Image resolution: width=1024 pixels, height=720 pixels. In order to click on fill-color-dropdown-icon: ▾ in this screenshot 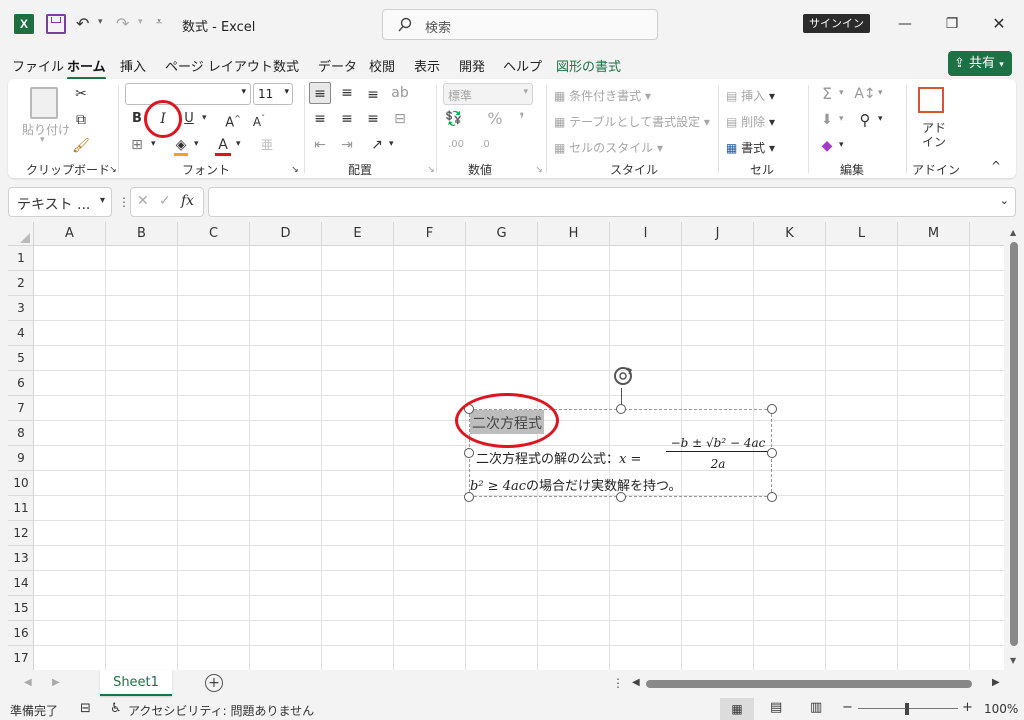, I will do `click(196, 144)`.